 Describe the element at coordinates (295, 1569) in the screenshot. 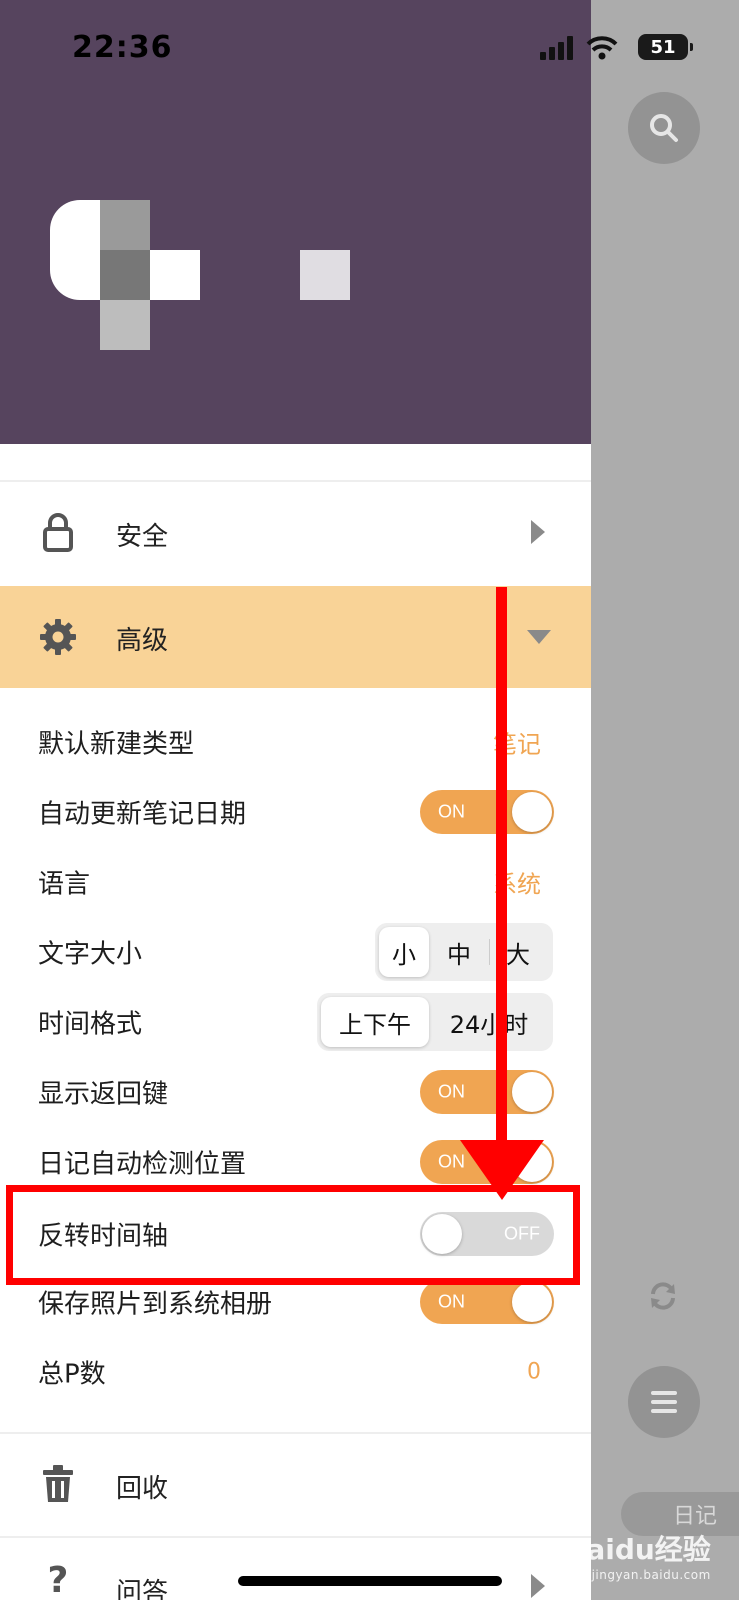

I see `menu-item-faq: ? 问答` at that location.